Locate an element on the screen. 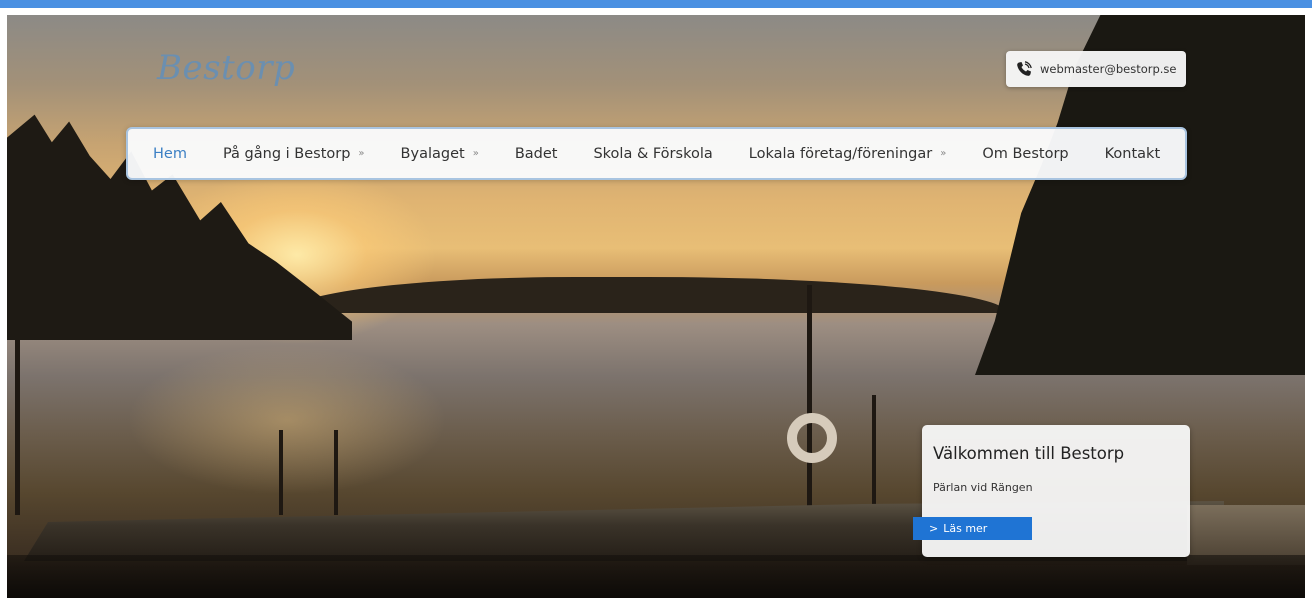 Image resolution: width=1312 pixels, height=598 pixels. nav-item-label: Kontakt is located at coordinates (1132, 153).